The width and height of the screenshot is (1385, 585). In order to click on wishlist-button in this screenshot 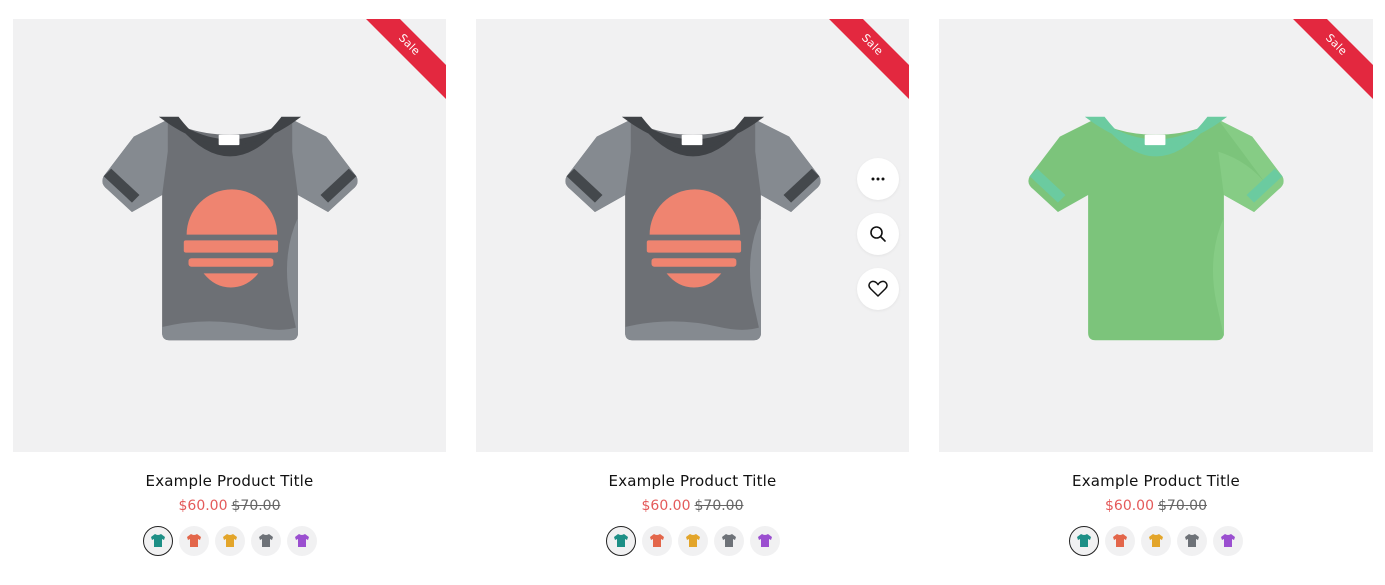, I will do `click(878, 289)`.